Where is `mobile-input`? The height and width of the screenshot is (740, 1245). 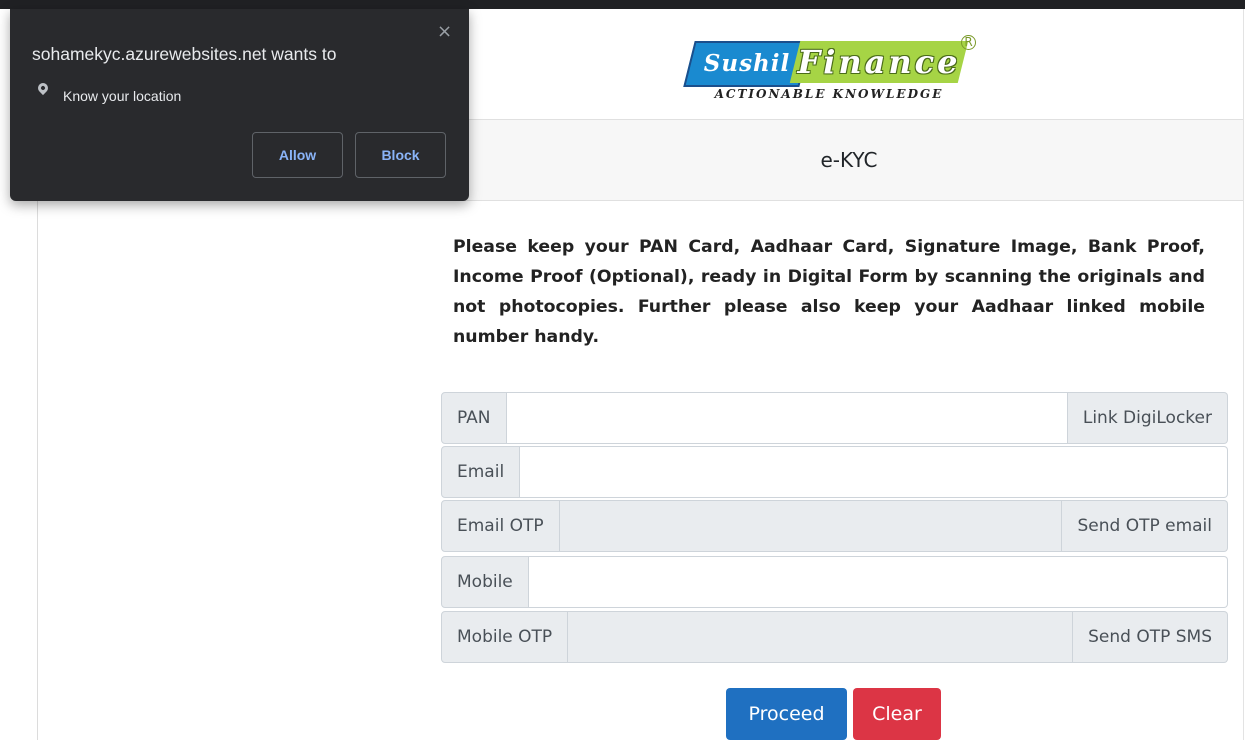 mobile-input is located at coordinates (878, 582).